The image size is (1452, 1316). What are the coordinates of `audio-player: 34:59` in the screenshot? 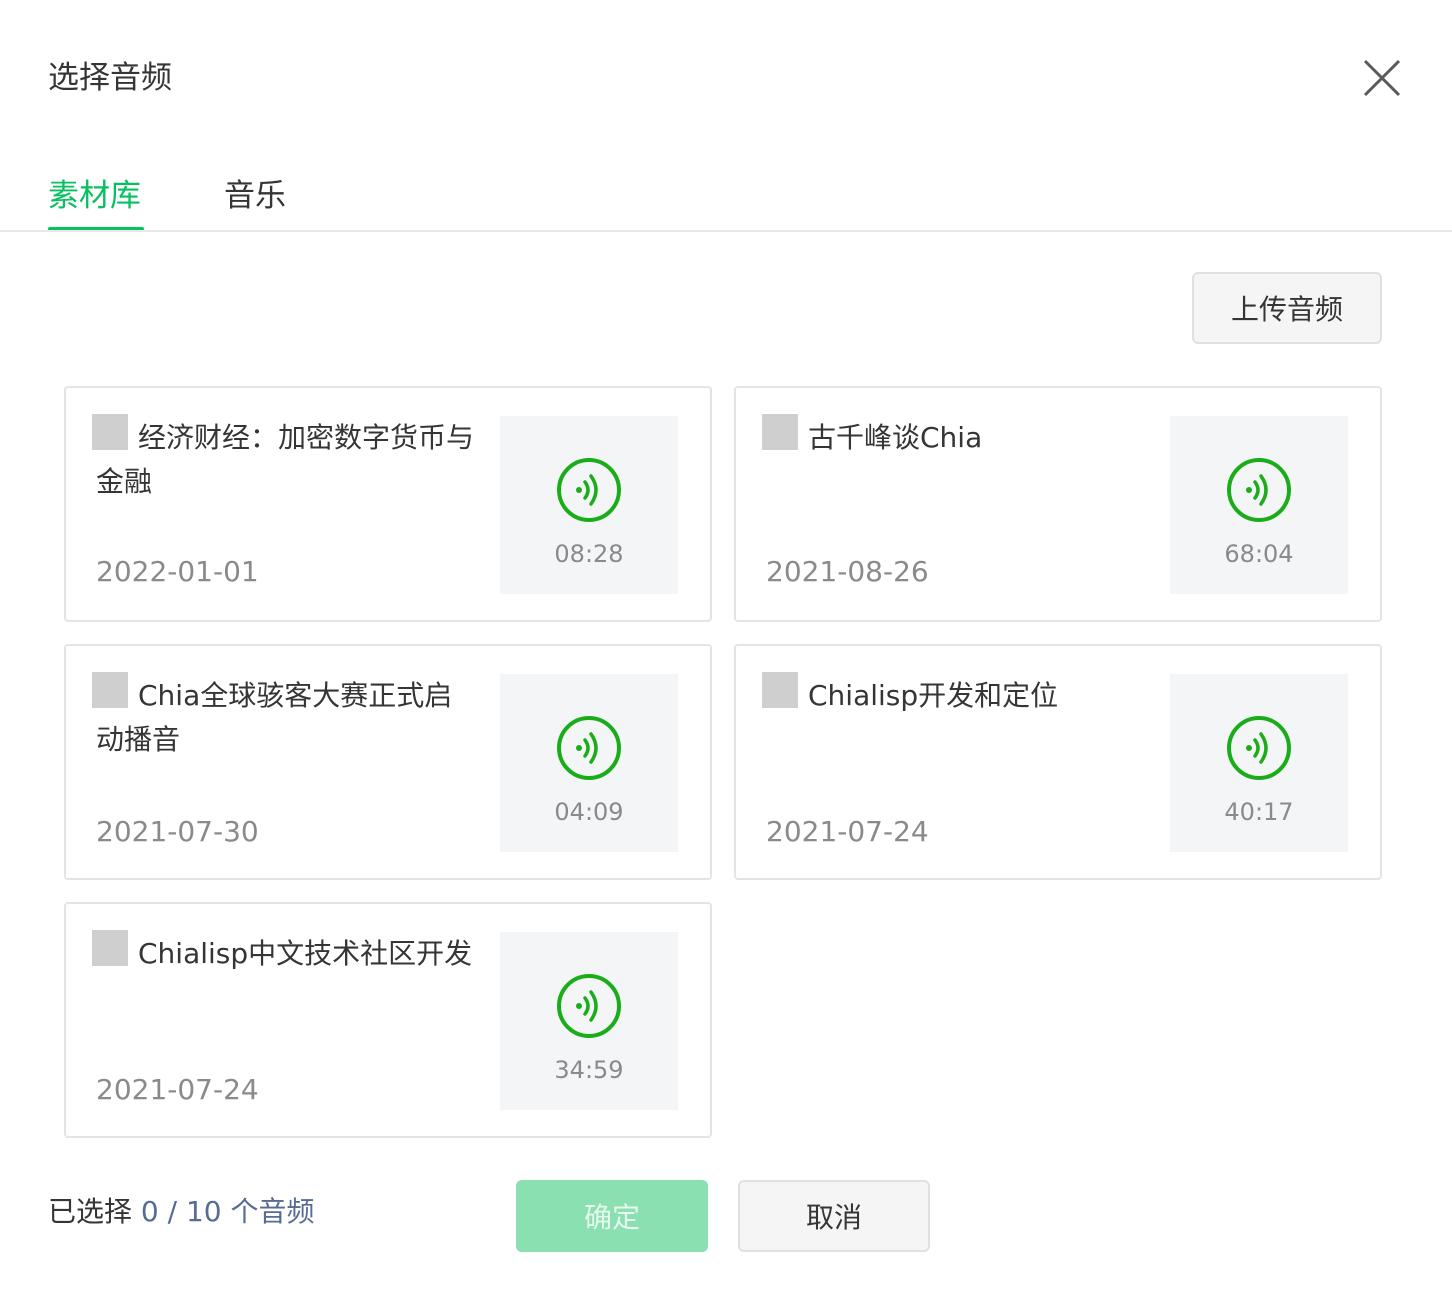 It's located at (589, 1021).